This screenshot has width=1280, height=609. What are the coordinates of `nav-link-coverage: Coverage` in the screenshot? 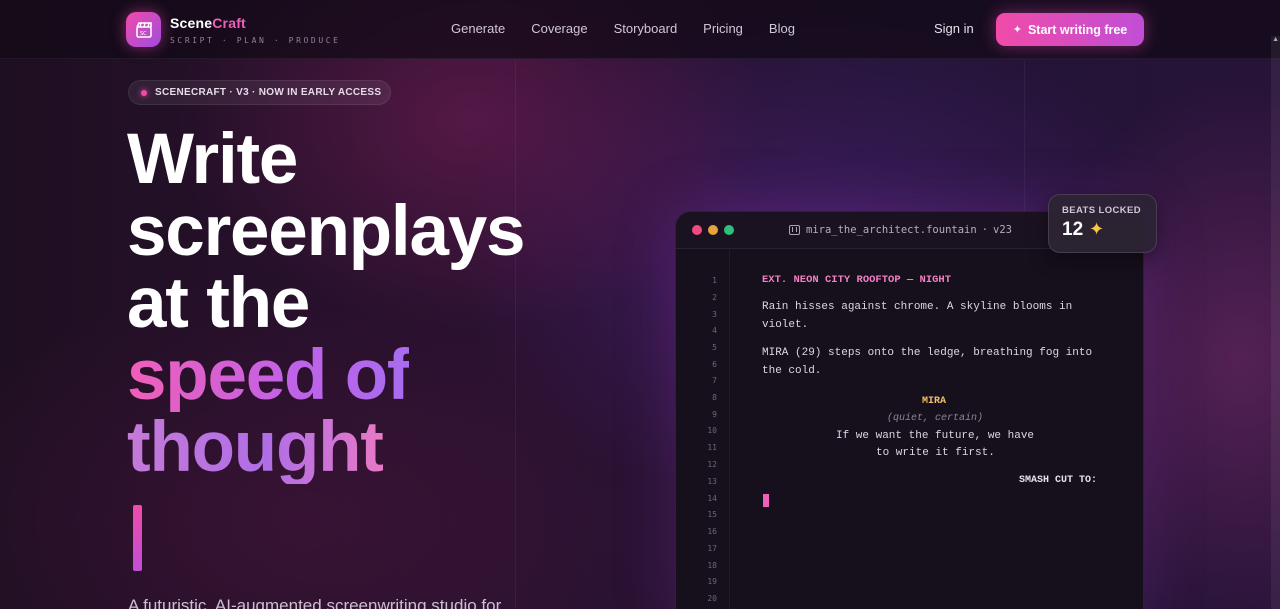 It's located at (559, 28).